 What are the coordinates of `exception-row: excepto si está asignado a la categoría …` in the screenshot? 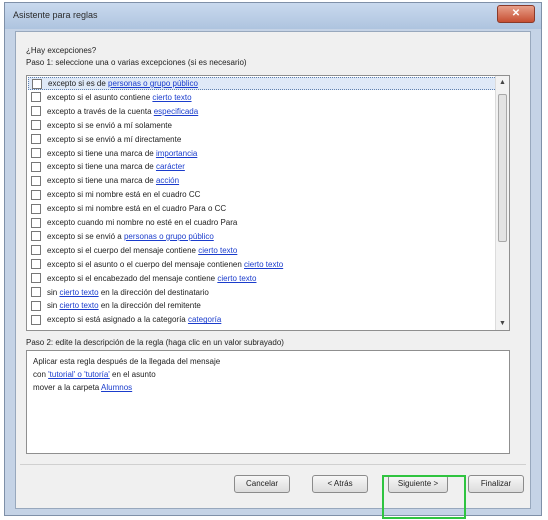 It's located at (262, 319).